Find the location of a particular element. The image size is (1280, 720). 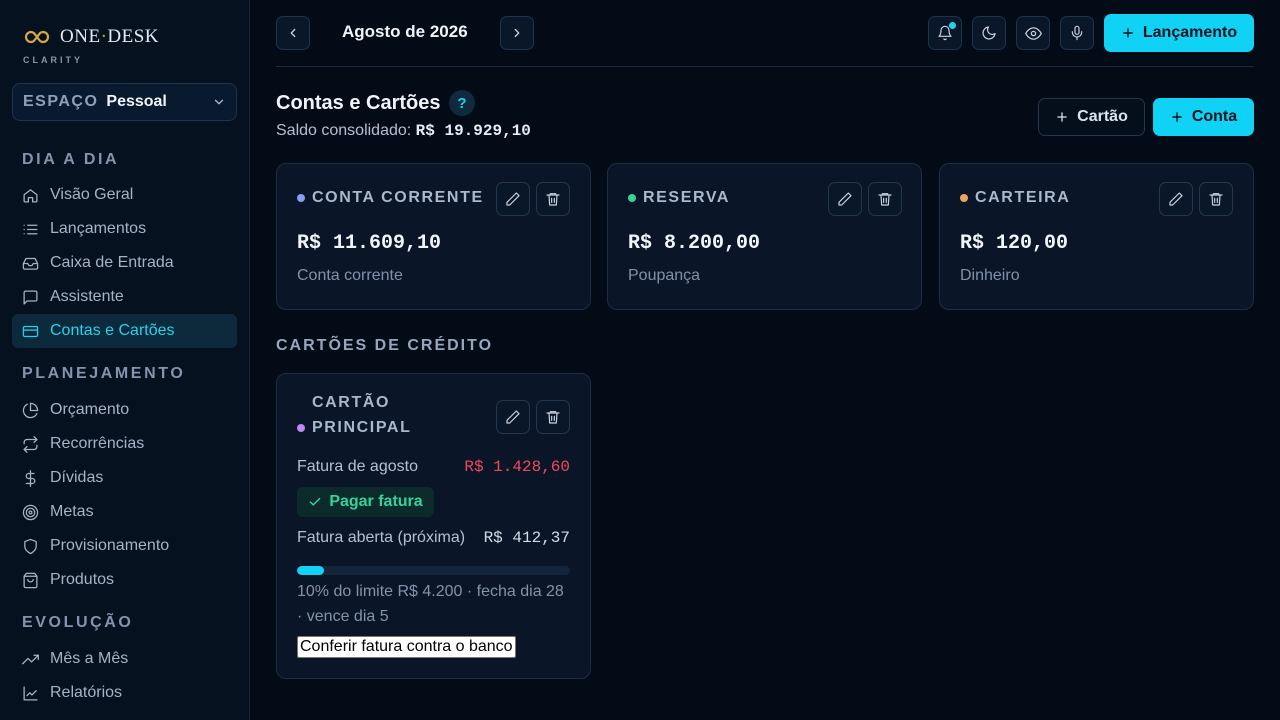

help-button: ? is located at coordinates (462, 103).